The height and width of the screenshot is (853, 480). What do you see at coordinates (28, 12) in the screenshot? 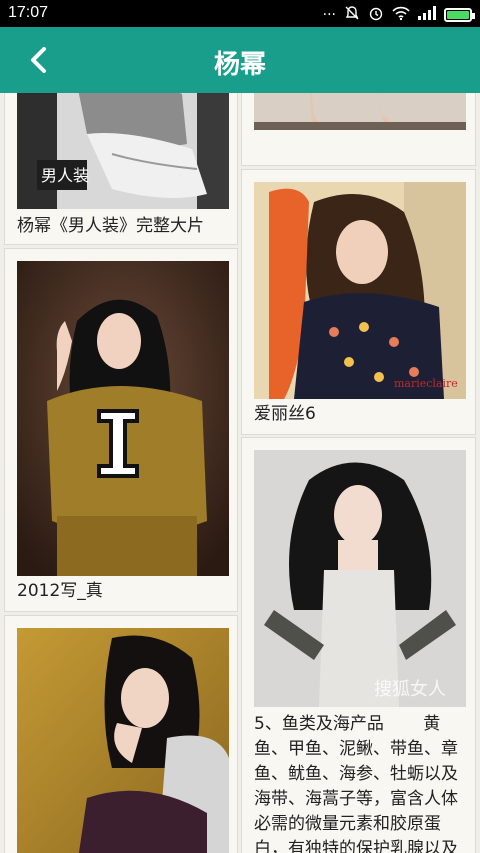
I see `status-time: 17:07` at bounding box center [28, 12].